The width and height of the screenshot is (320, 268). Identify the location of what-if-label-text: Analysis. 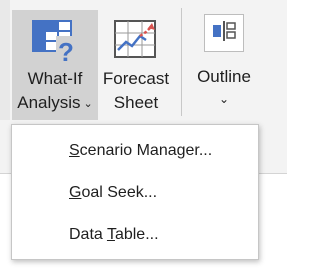
(49, 102).